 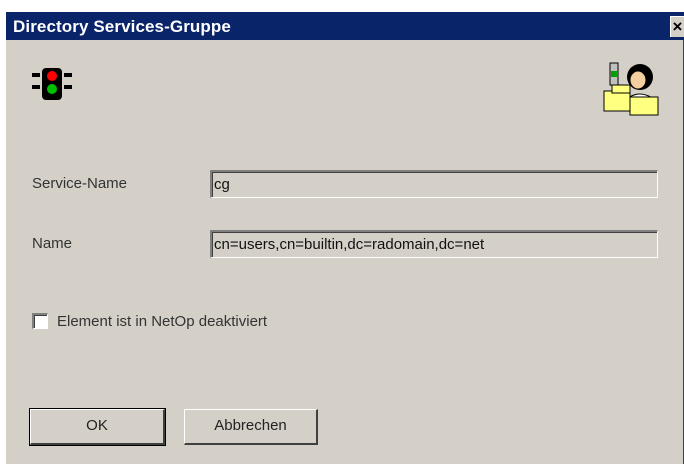 I want to click on name-field: cn=users,cn=builtin,dc=radomain,dc=net, so click(x=434, y=244).